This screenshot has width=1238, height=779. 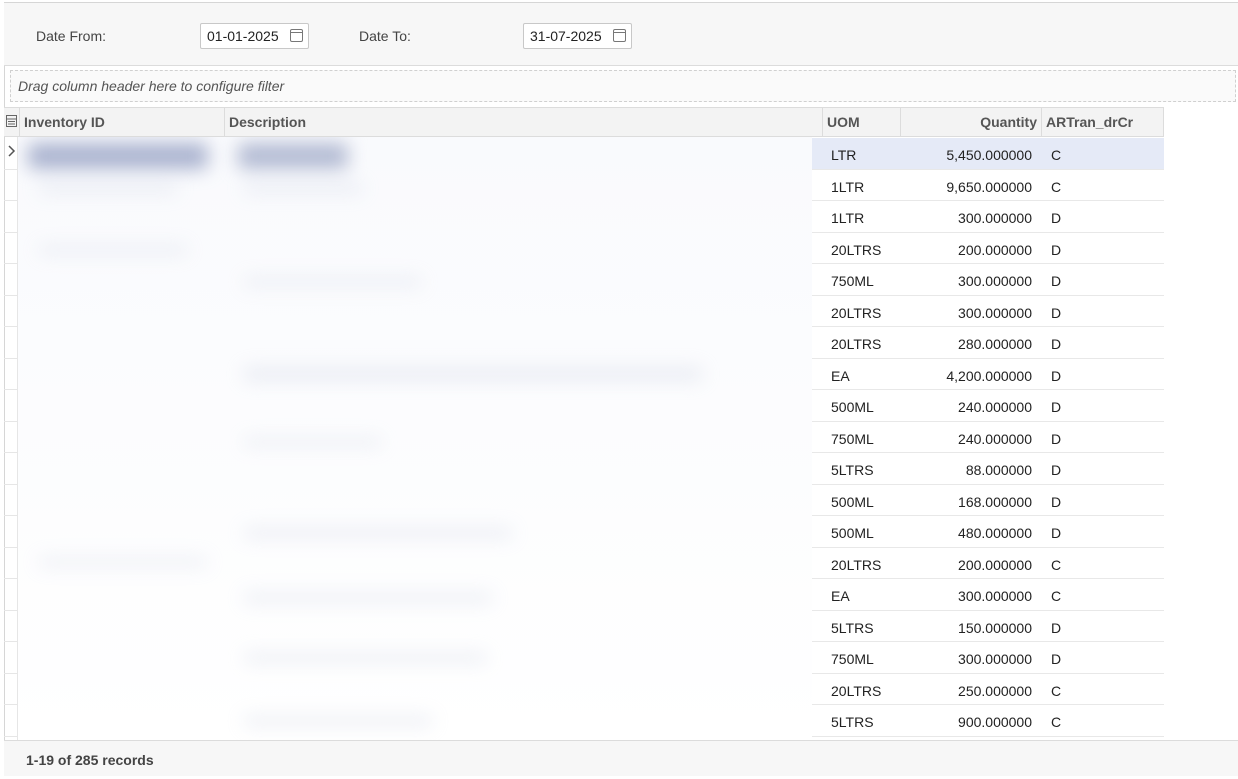 I want to click on table-row: 5LTRS 88.000000 D, so click(x=988, y=469).